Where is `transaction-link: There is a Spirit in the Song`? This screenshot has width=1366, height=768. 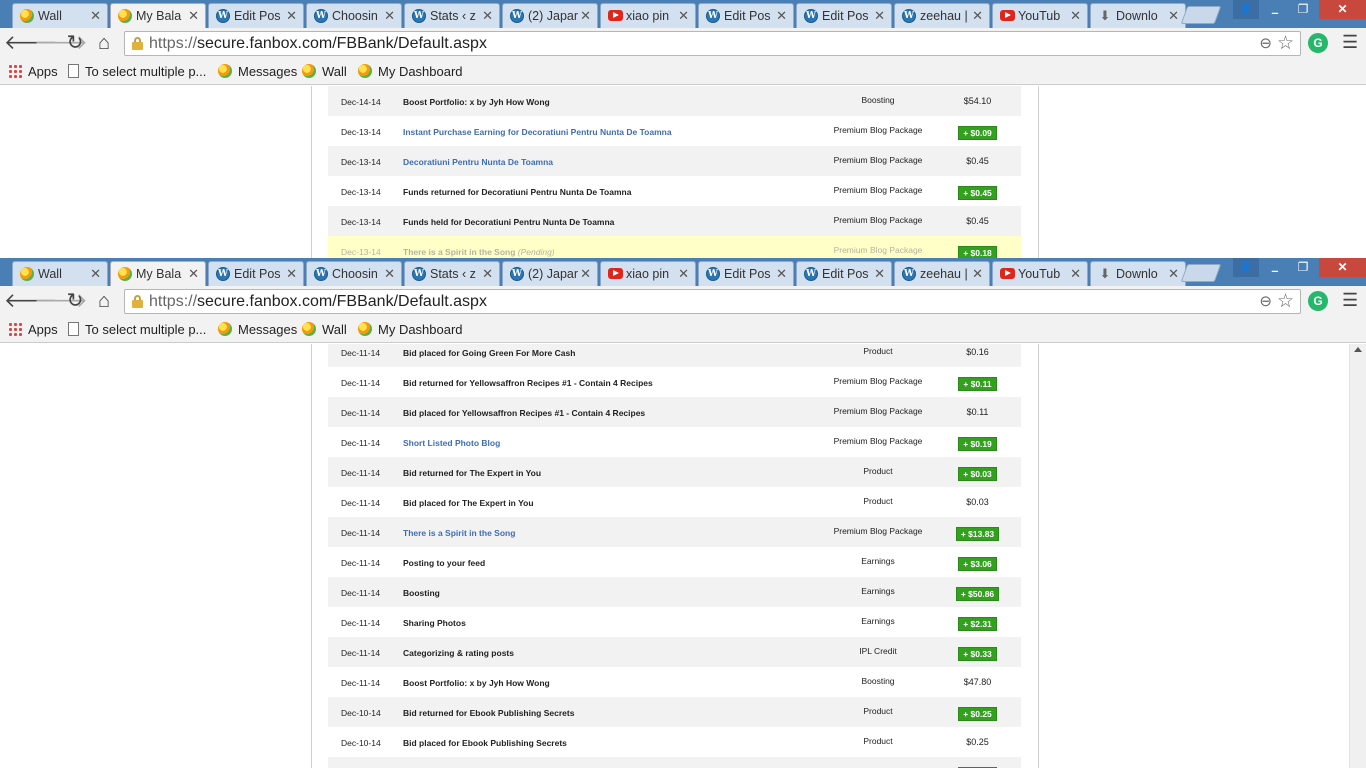
transaction-link: There is a Spirit in the Song is located at coordinates (459, 533).